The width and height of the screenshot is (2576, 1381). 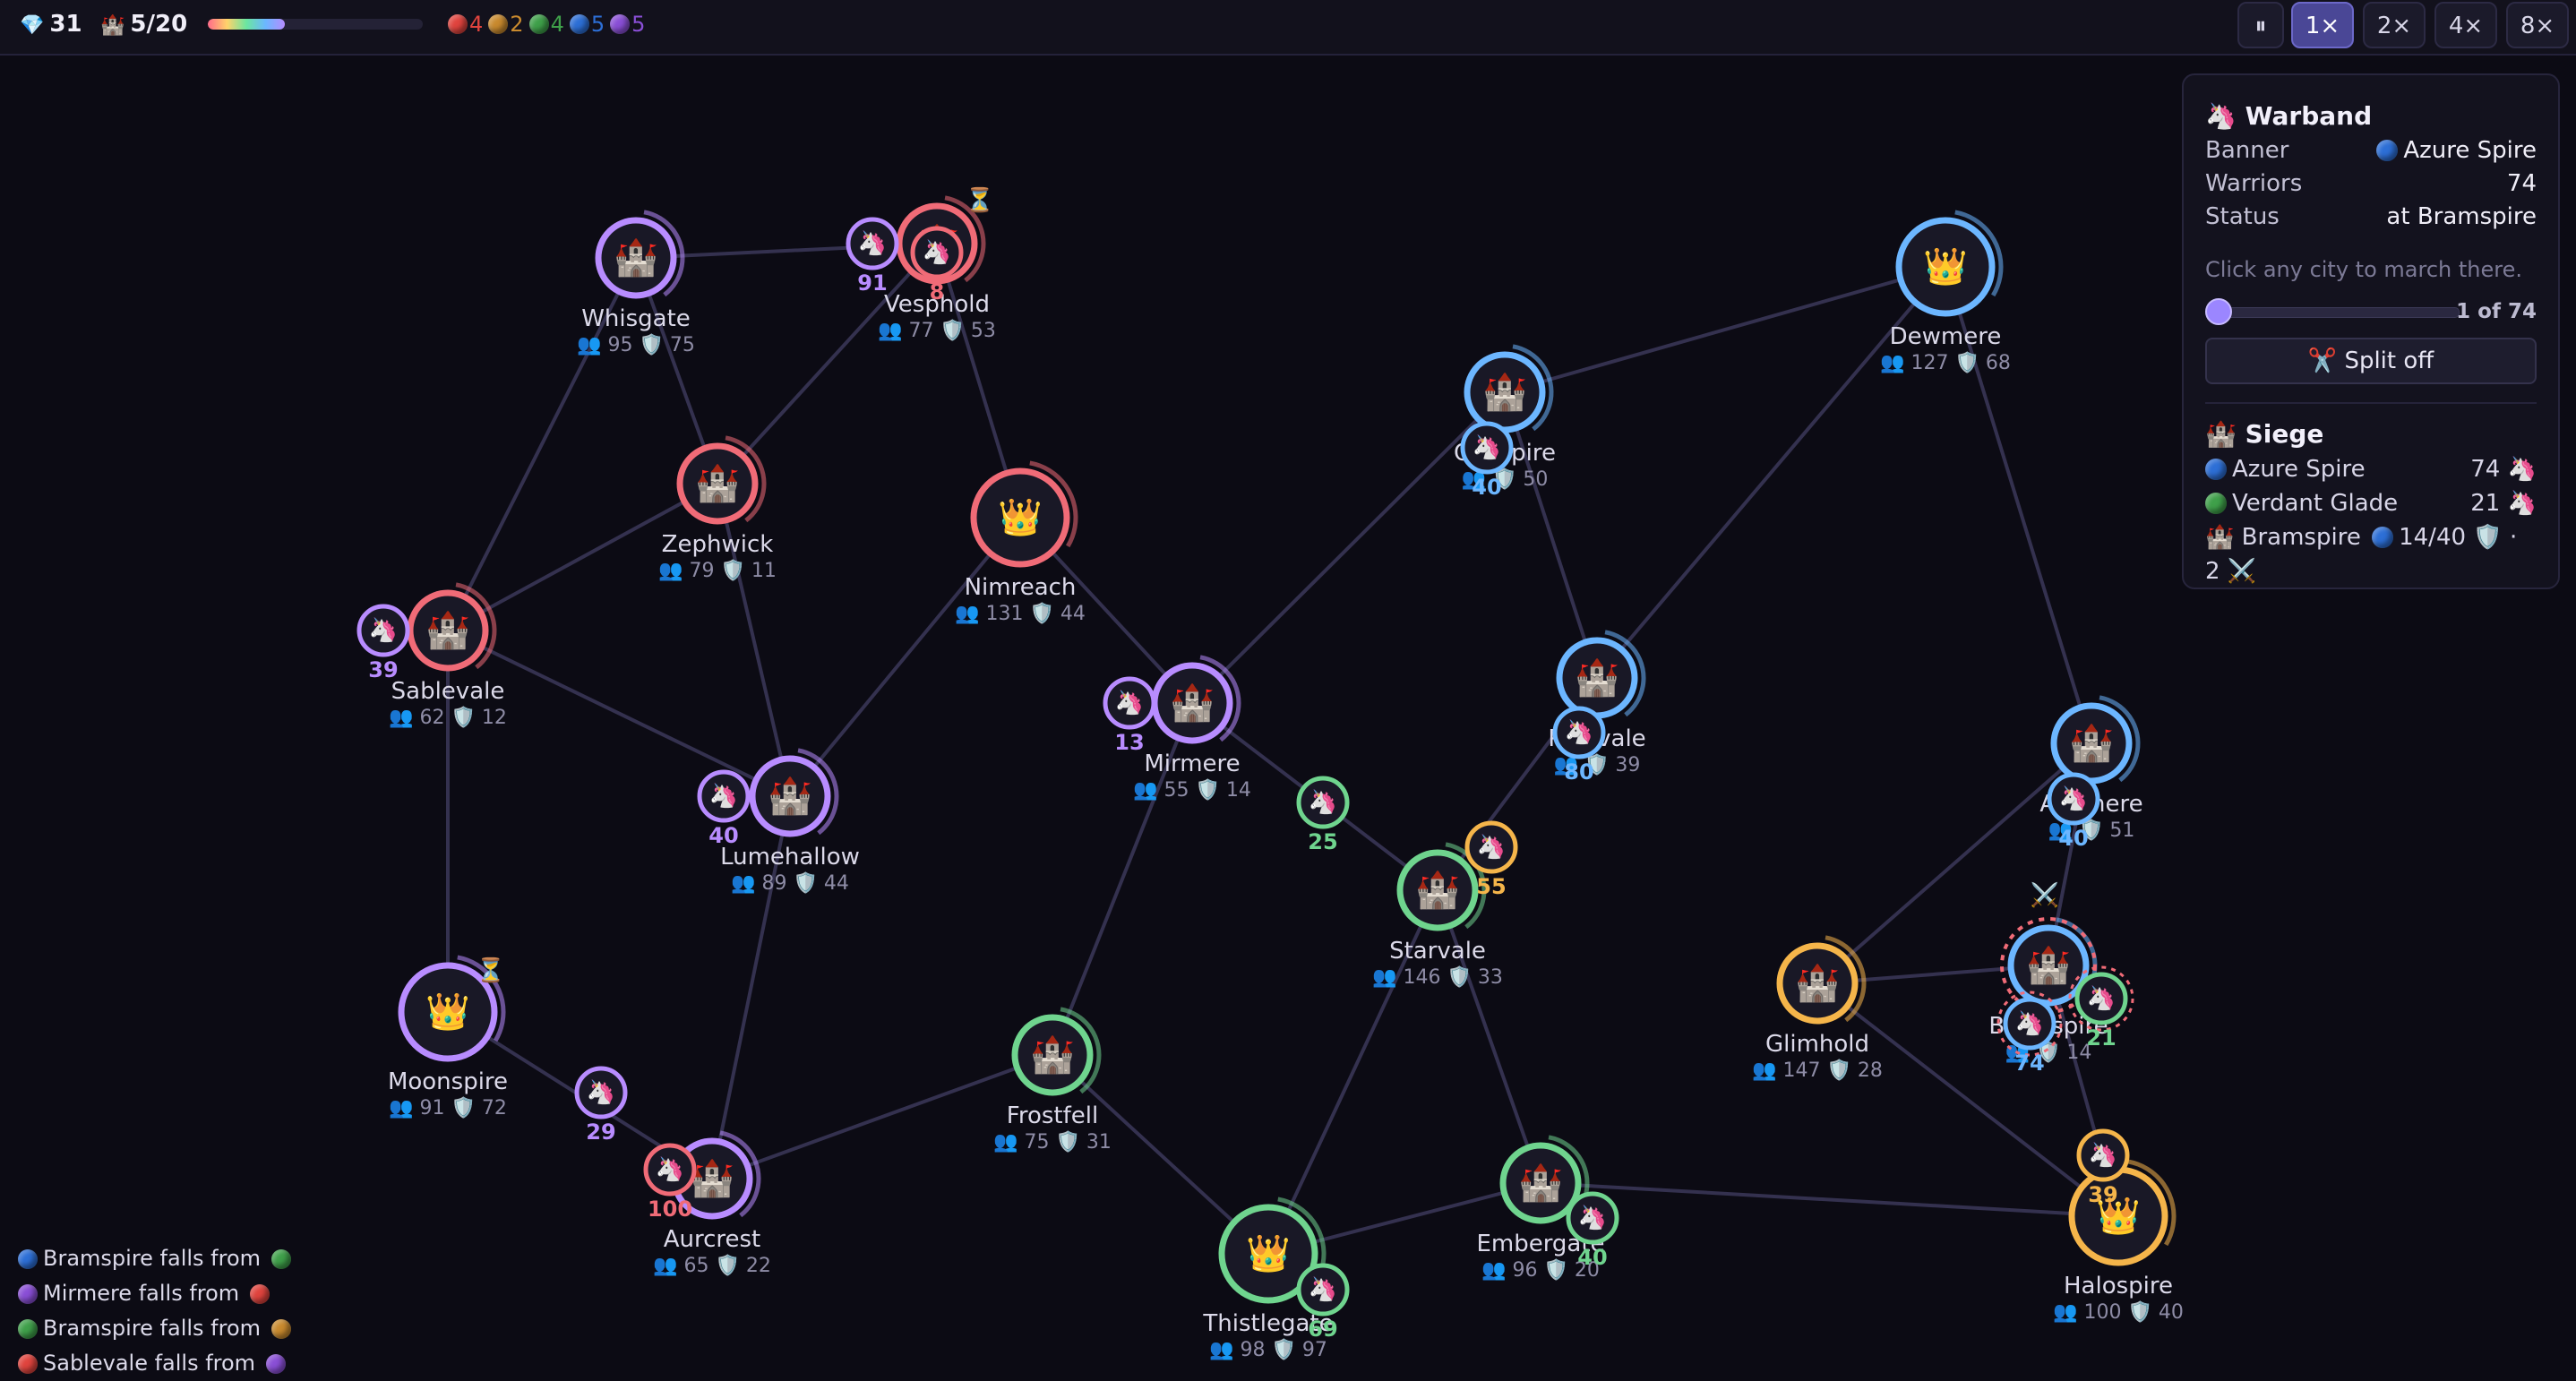 I want to click on march-hint: Click any city to march there., so click(x=2363, y=269).